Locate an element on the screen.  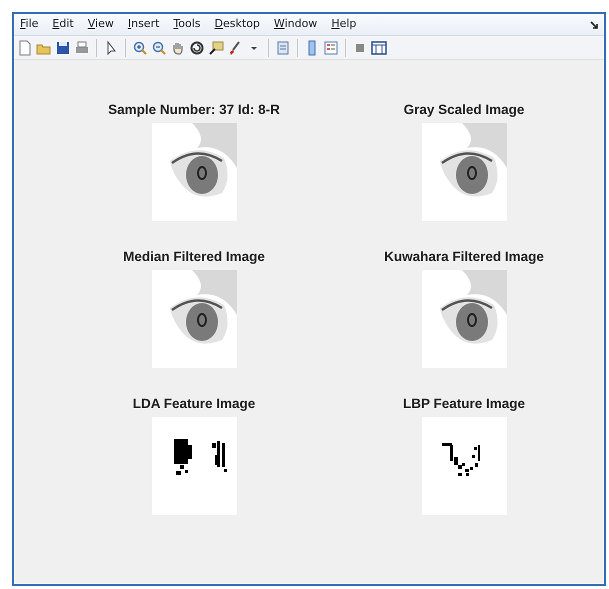
menu-item: File is located at coordinates (29, 24).